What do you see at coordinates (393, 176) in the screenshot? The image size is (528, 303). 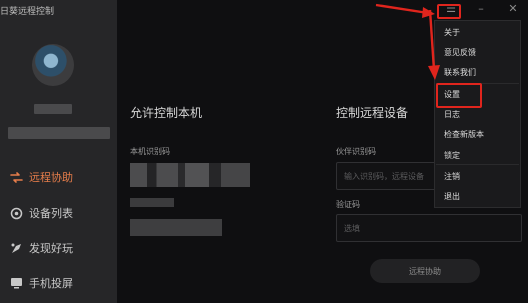 I see `partner-id-input: 输入识别码，远程设备` at bounding box center [393, 176].